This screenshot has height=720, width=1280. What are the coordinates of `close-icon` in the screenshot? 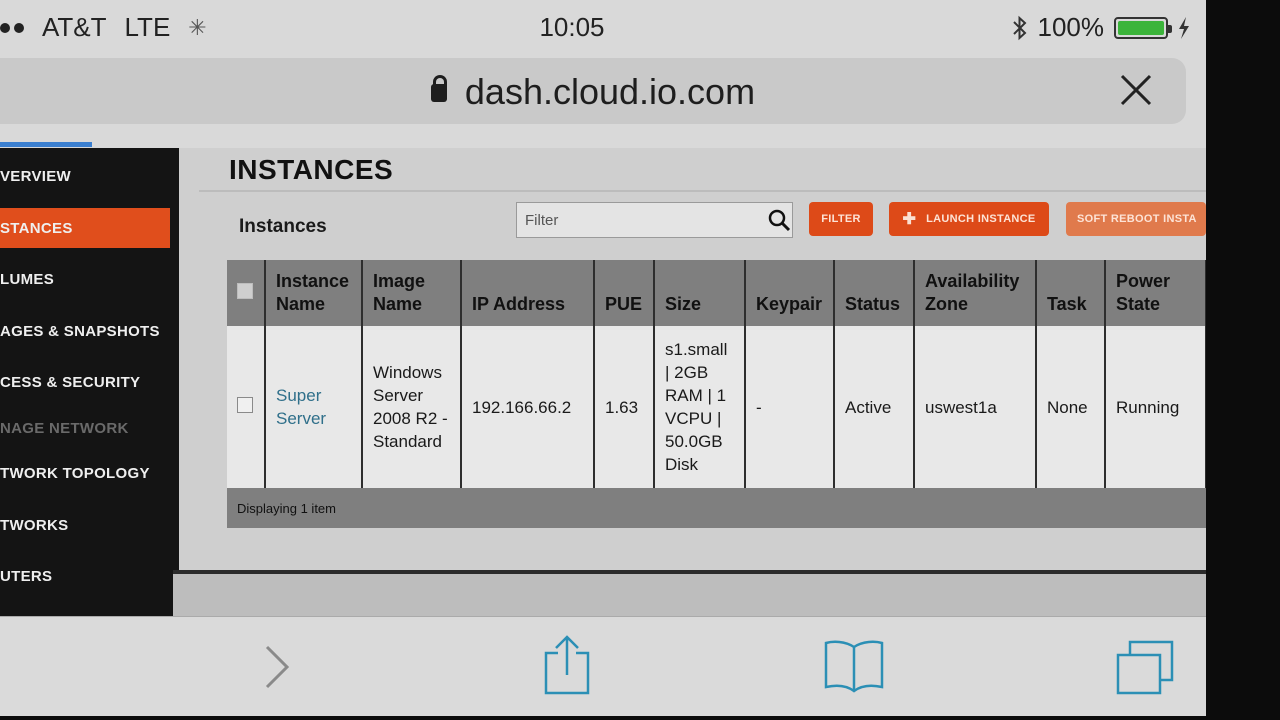 It's located at (1136, 90).